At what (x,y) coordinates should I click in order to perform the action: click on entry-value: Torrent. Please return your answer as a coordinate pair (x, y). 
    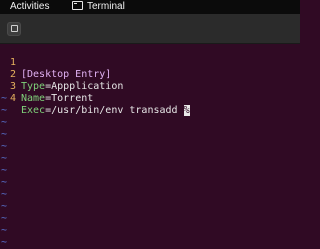
    Looking at the image, I should click on (72, 98).